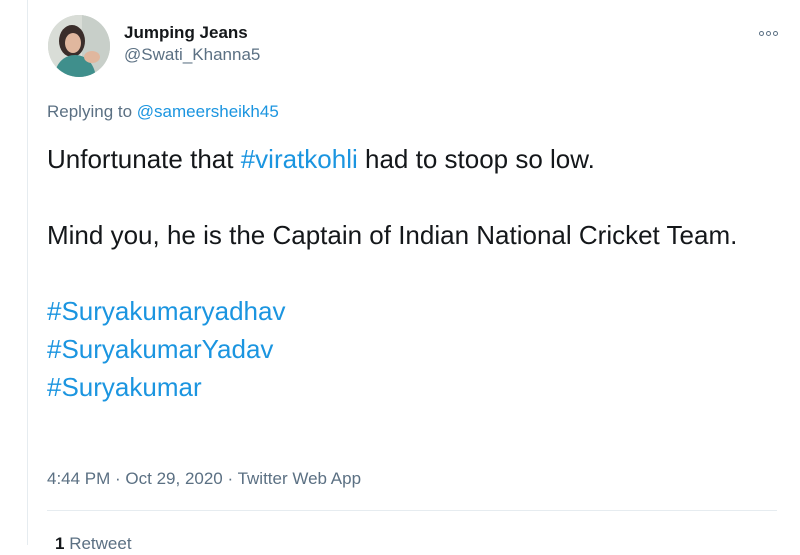  Describe the element at coordinates (192, 55) in the screenshot. I see `author-handle: @Swati_Khanna5` at that location.